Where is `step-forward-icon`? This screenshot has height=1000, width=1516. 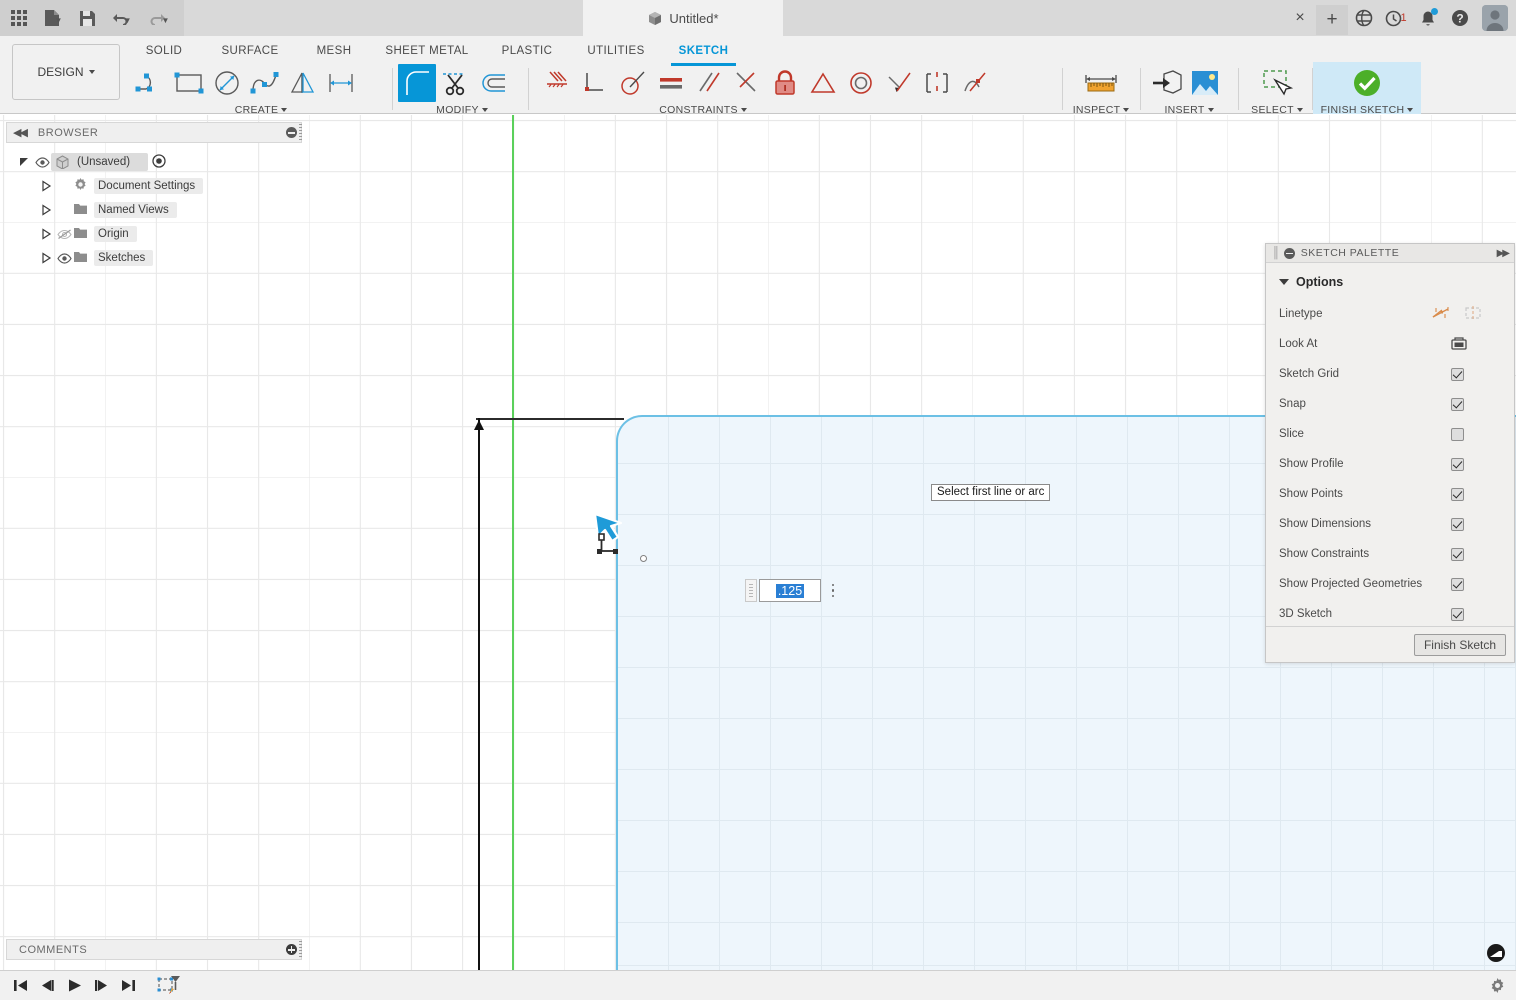 step-forward-icon is located at coordinates (101, 986).